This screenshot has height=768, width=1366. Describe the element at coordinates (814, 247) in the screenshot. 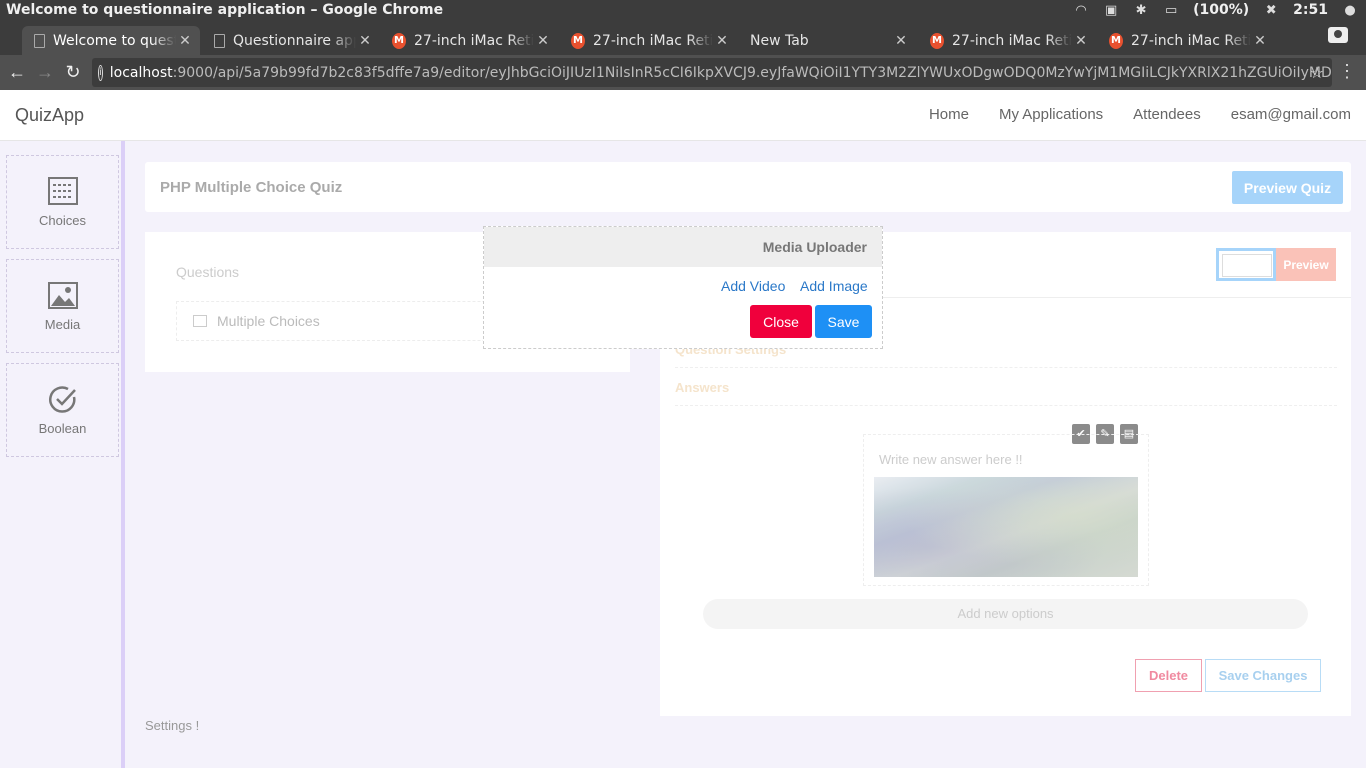

I see `modal-title: Media Uploader` at that location.